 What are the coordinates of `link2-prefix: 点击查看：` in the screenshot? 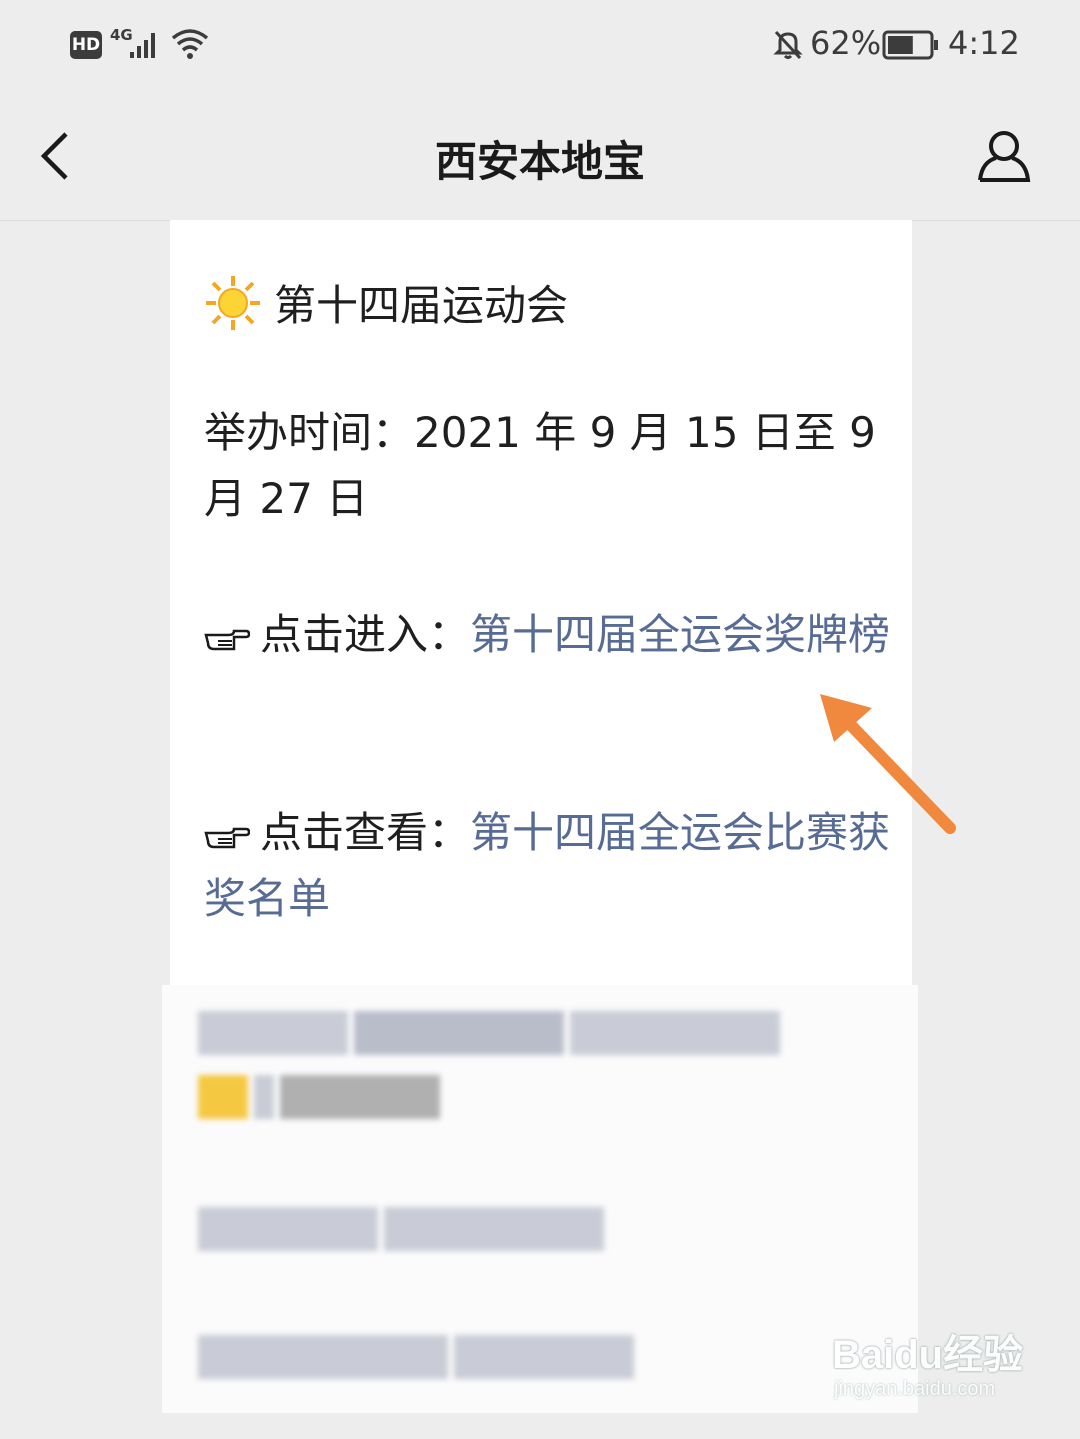 It's located at (365, 832).